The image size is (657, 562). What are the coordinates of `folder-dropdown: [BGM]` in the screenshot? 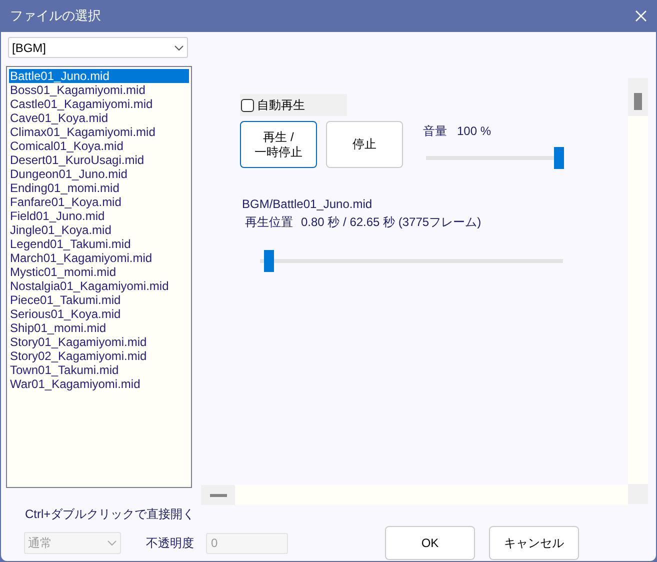 It's located at (98, 47).